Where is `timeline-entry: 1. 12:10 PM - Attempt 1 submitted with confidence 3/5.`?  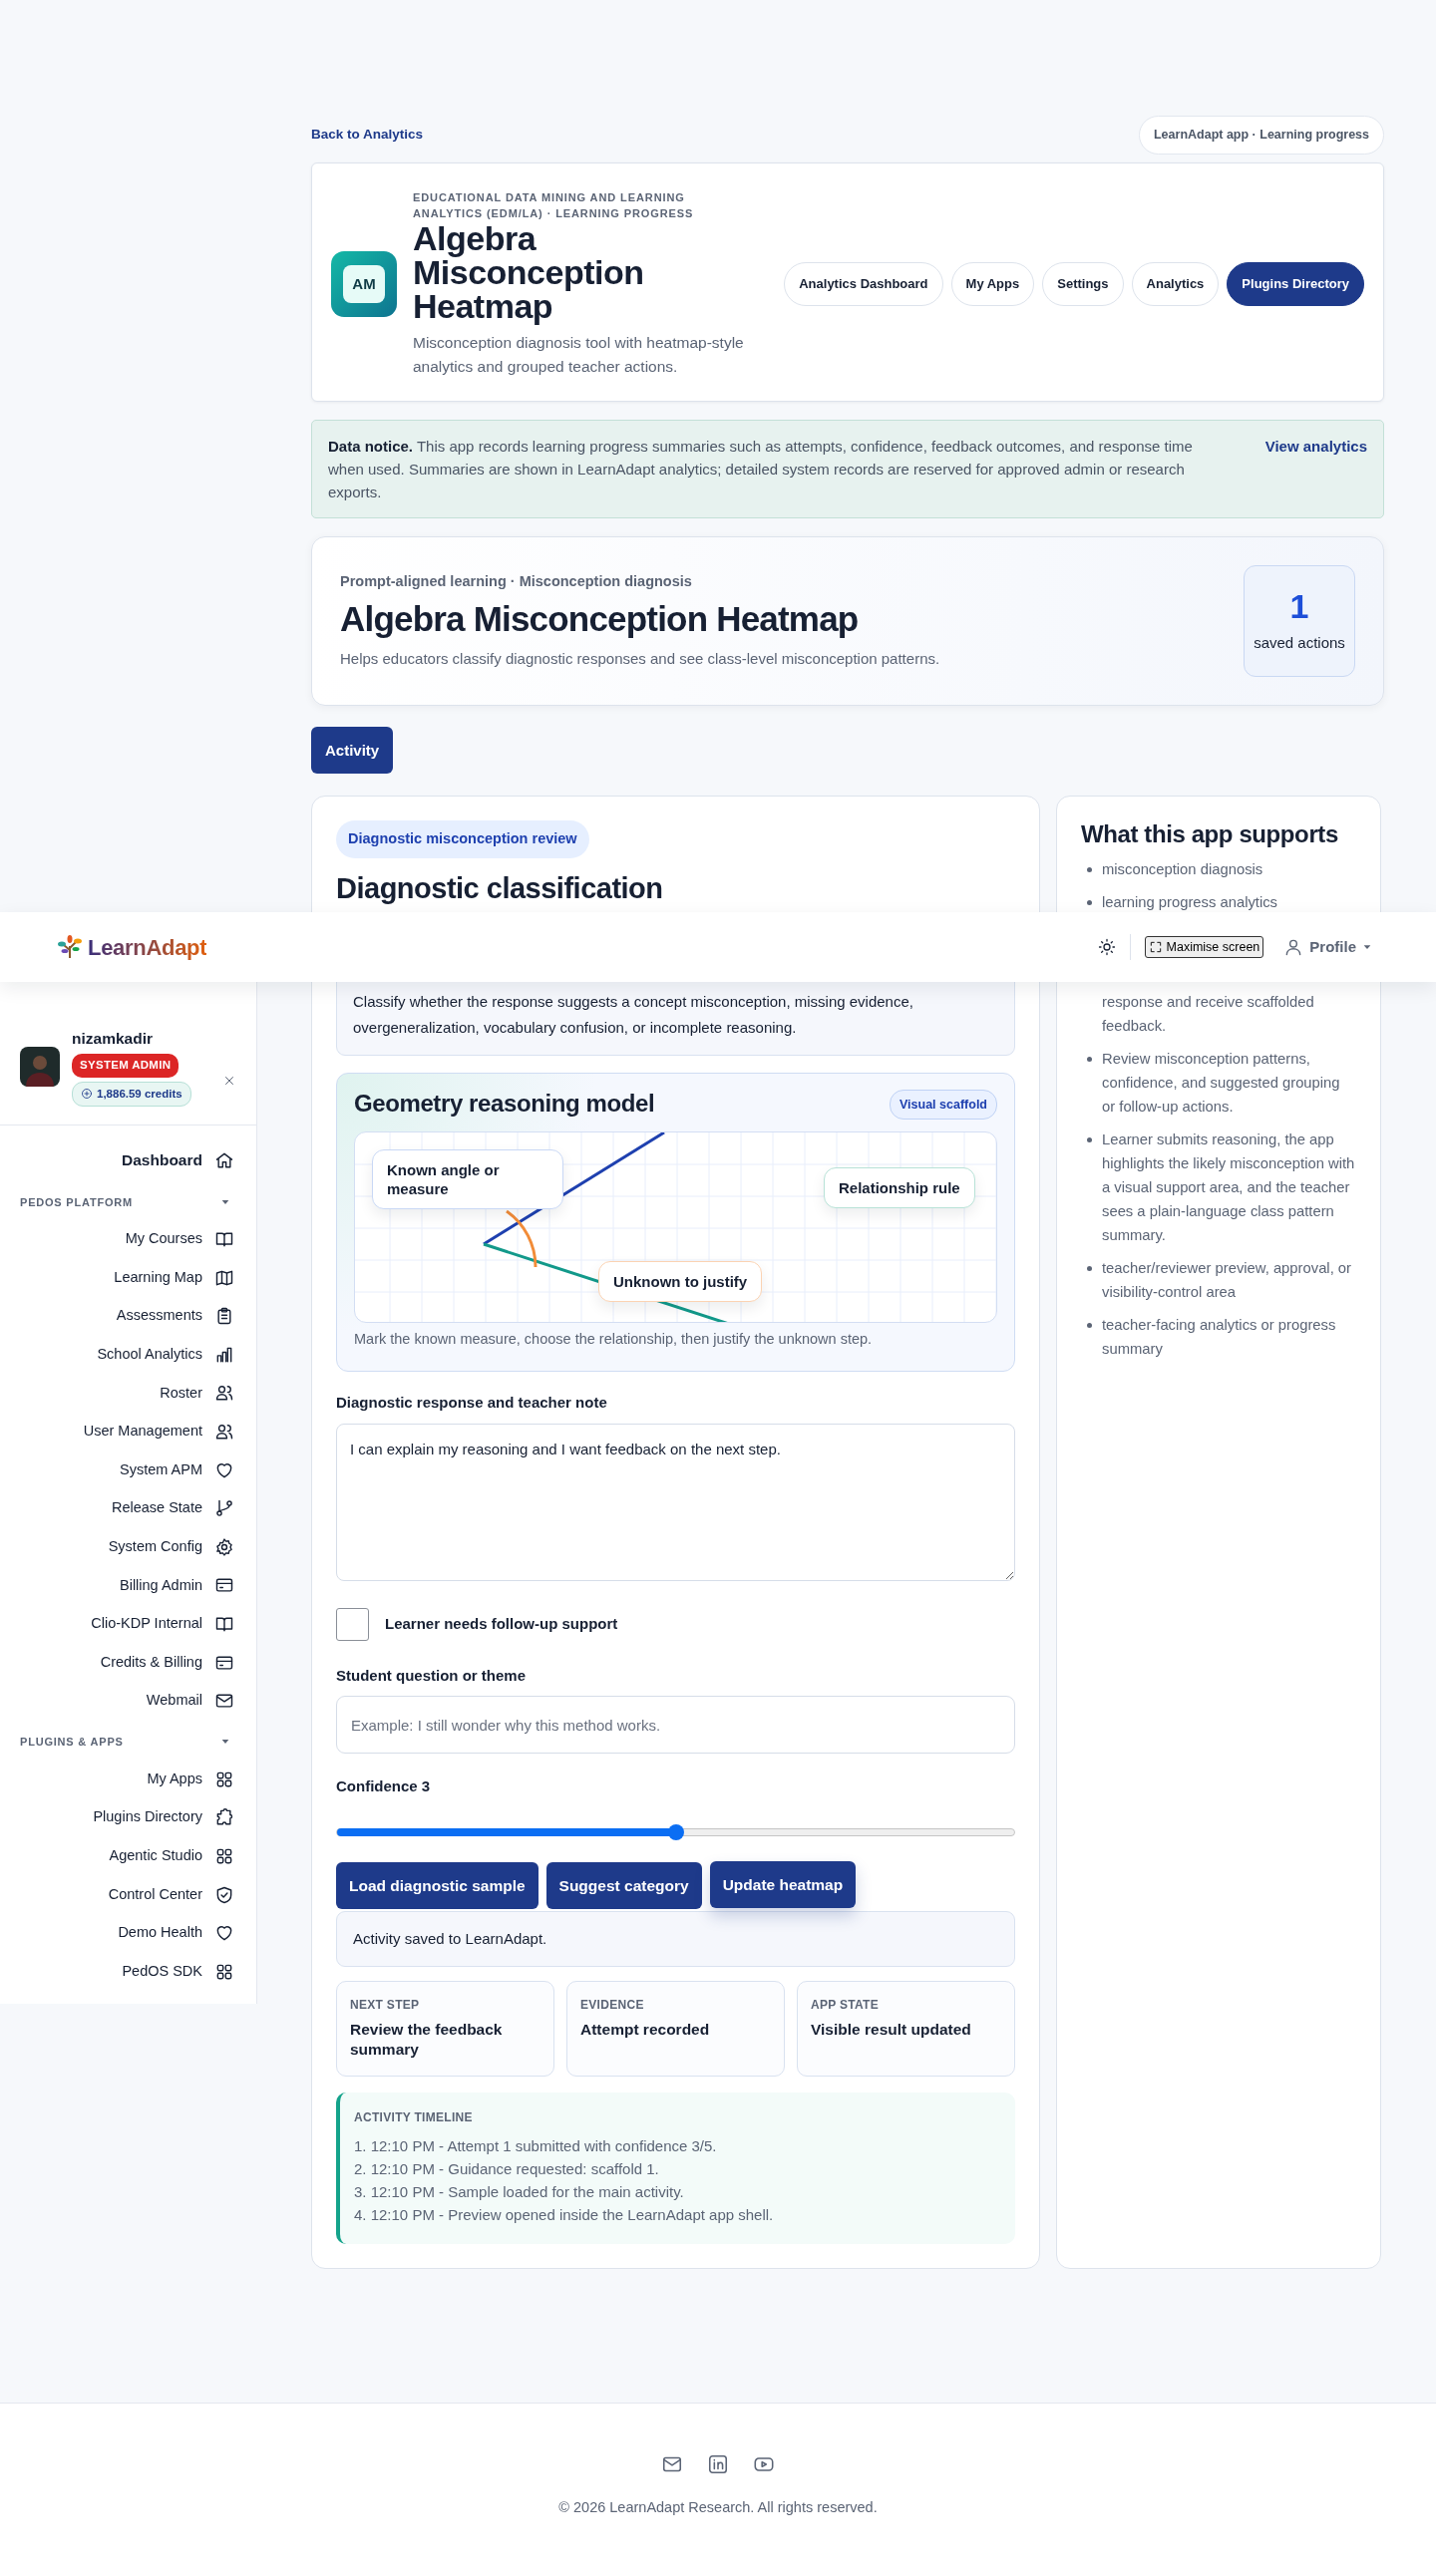
timeline-entry: 1. 12:10 PM - Attempt 1 submitted with confidence 3/5. is located at coordinates (536, 2146).